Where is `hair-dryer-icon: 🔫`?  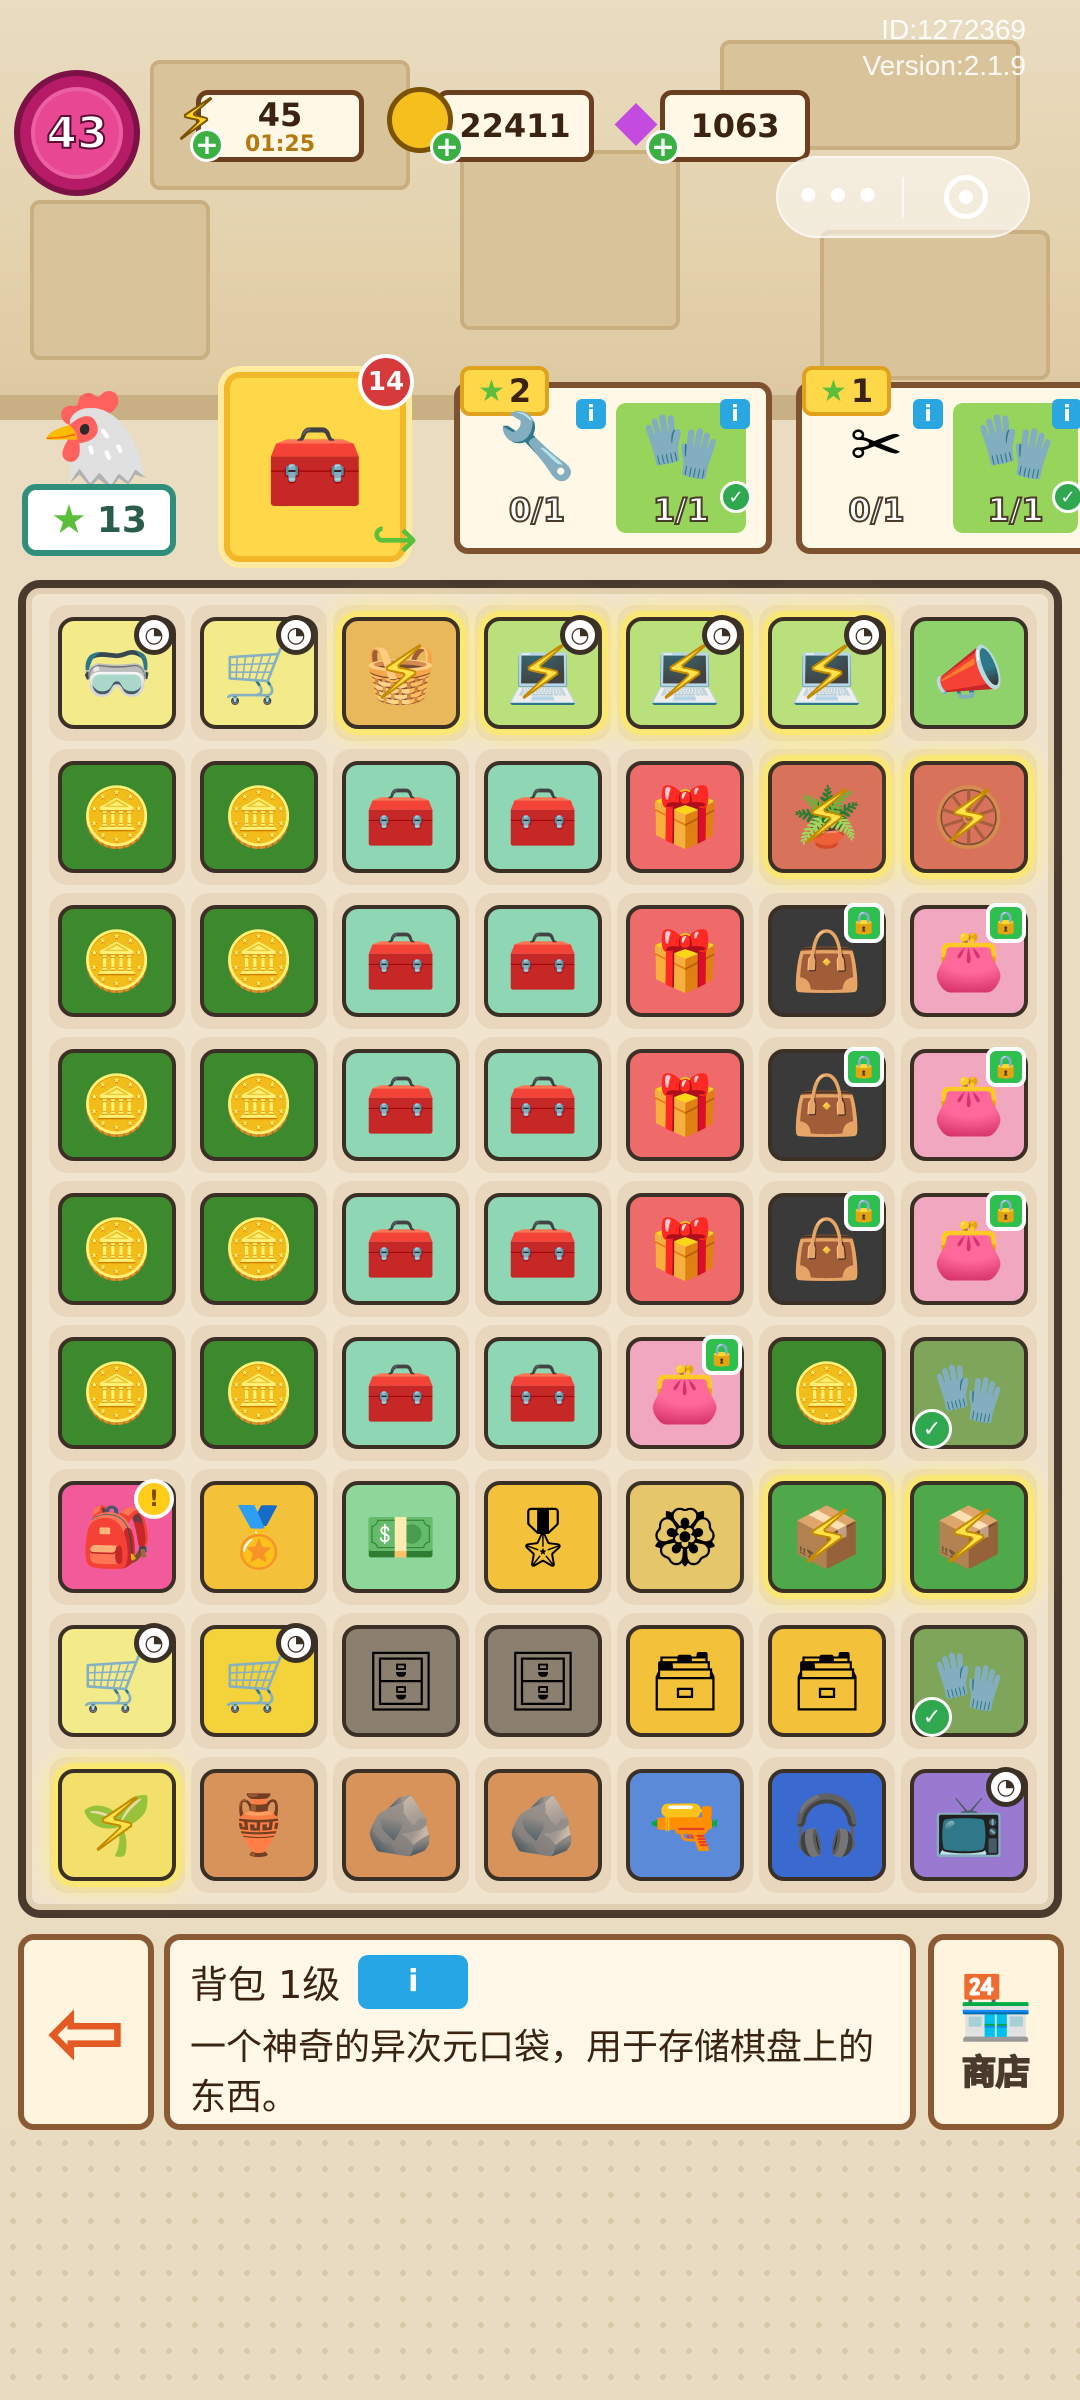 hair-dryer-icon: 🔫 is located at coordinates (685, 1825).